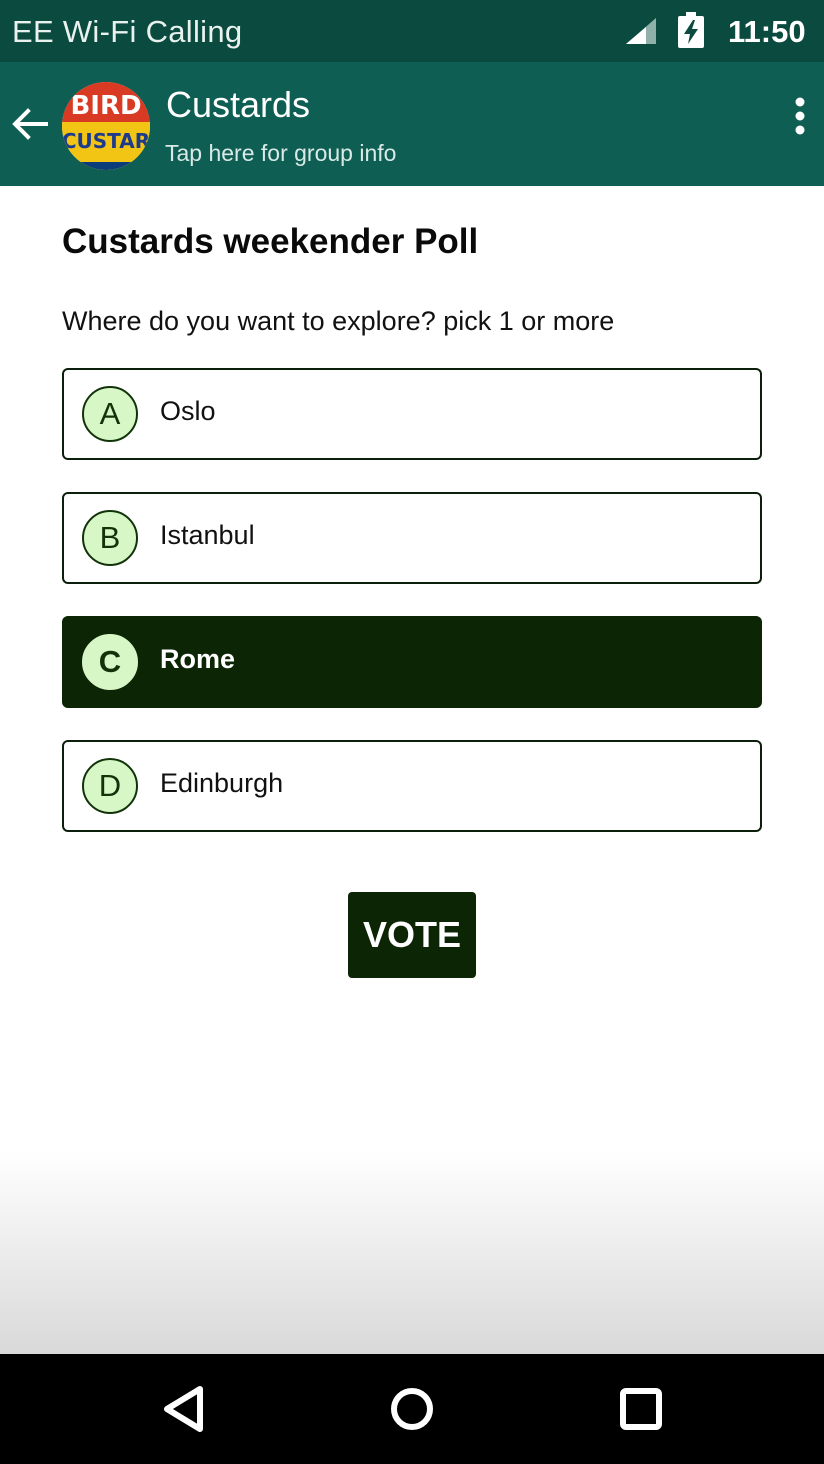 Image resolution: width=824 pixels, height=1464 pixels. Describe the element at coordinates (106, 141) in the screenshot. I see `avatar-text-bottom: CUSTAR` at that location.